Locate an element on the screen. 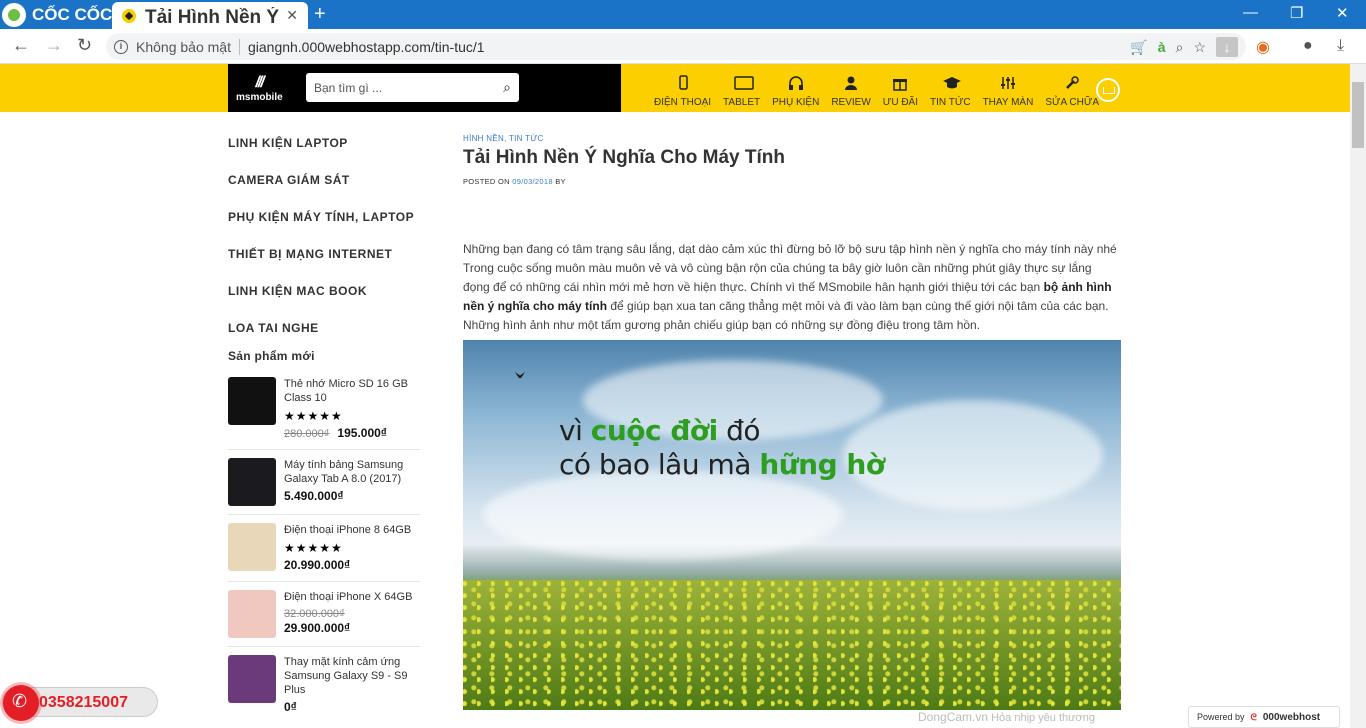 The image size is (1366, 728). post-date: 09/03/2018 is located at coordinates (532, 181).